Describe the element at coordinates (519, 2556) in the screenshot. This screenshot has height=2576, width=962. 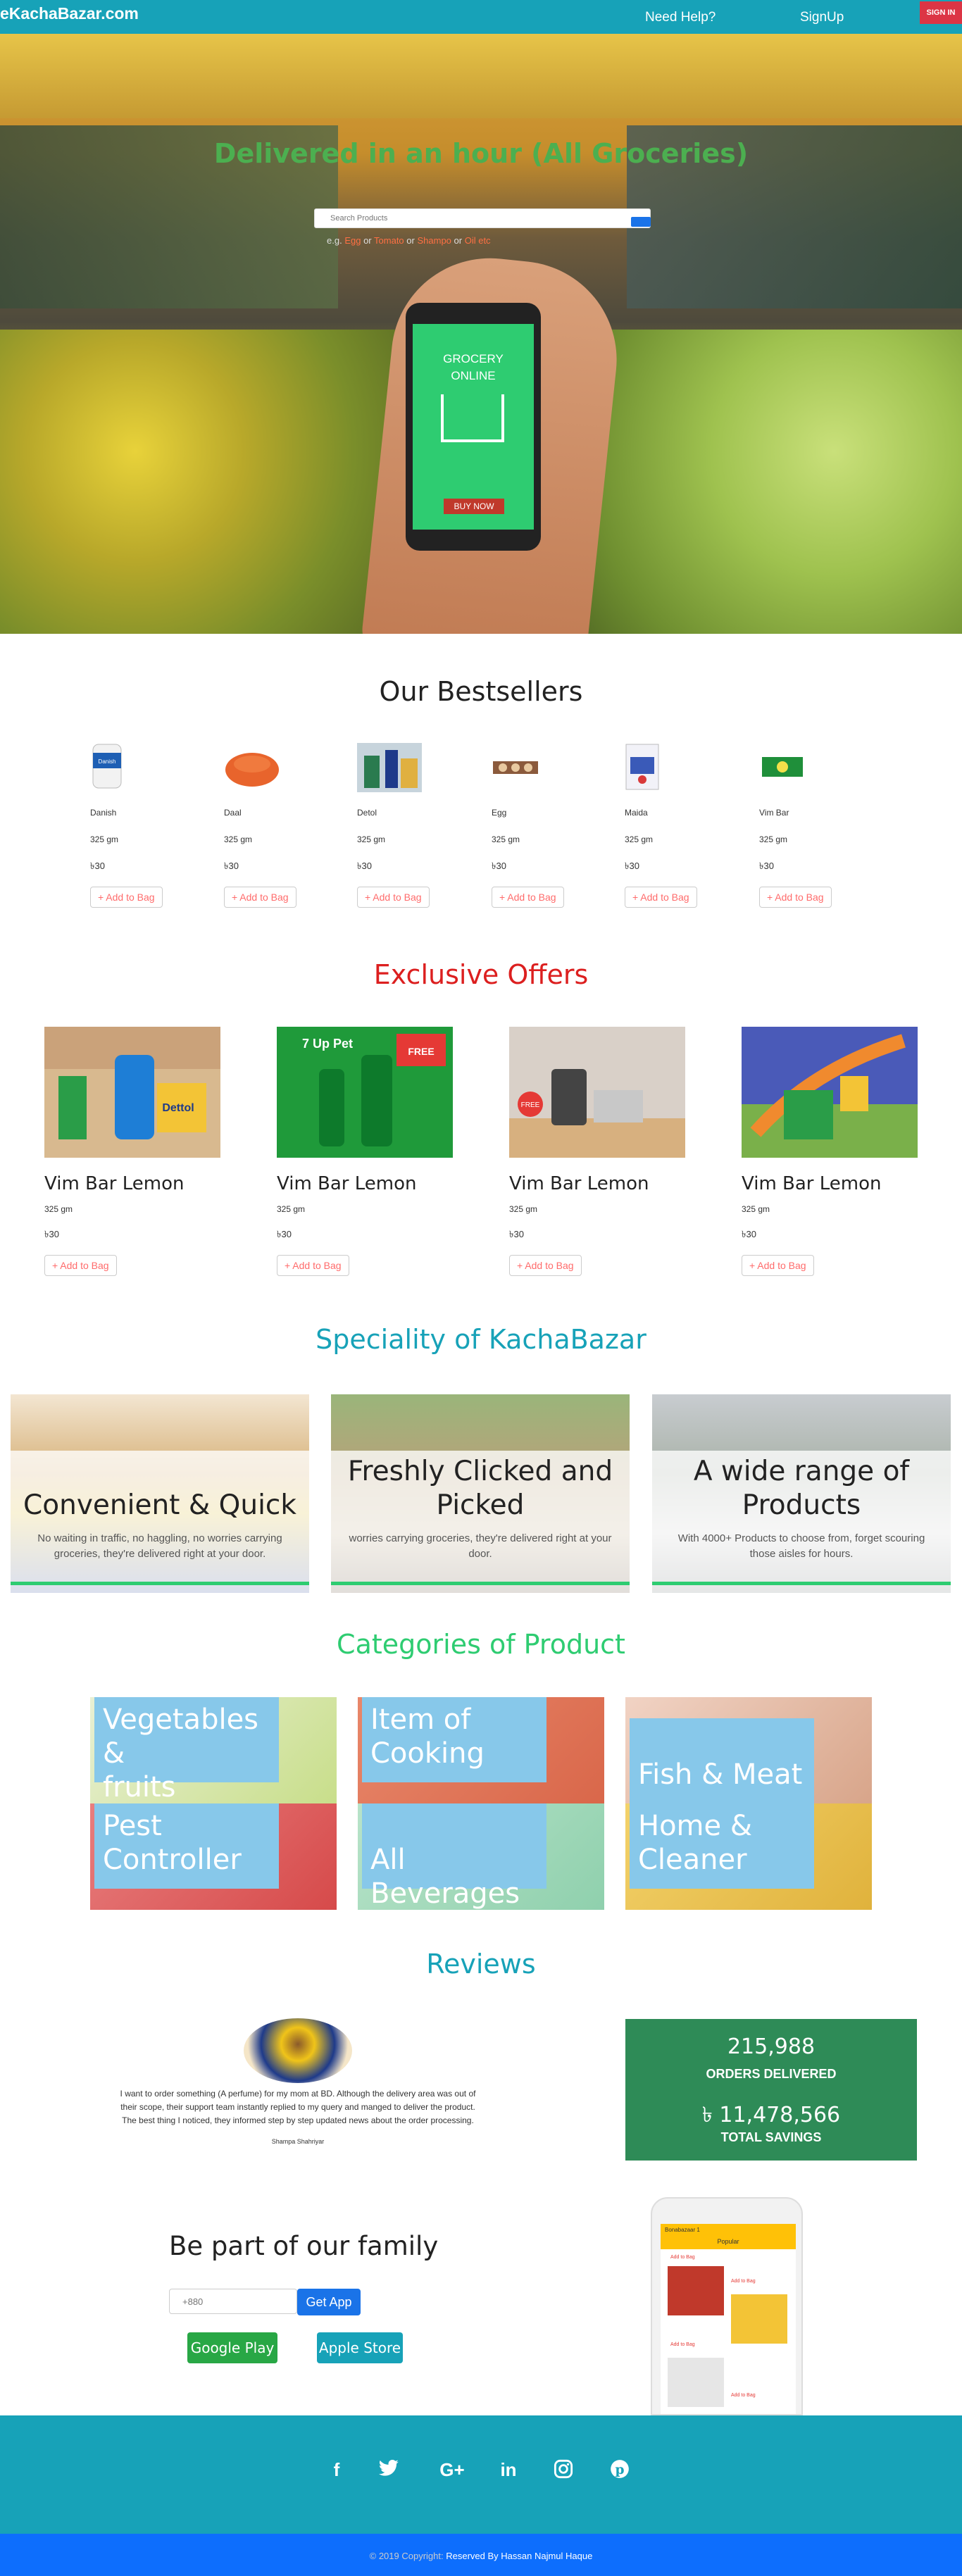
I see `copyright-owner: Reserved By Hassan Najmul Haque` at that location.